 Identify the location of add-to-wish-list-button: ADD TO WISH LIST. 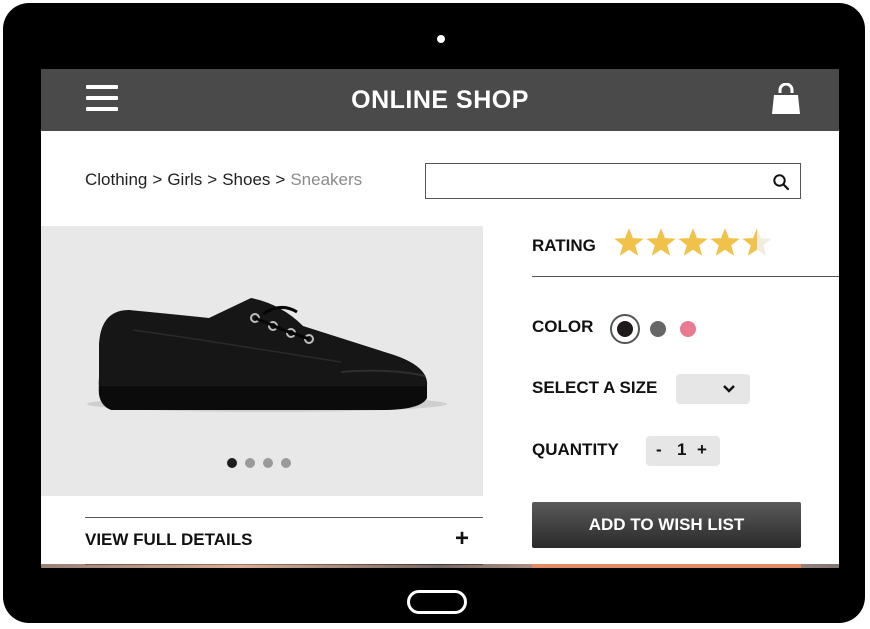
(666, 525).